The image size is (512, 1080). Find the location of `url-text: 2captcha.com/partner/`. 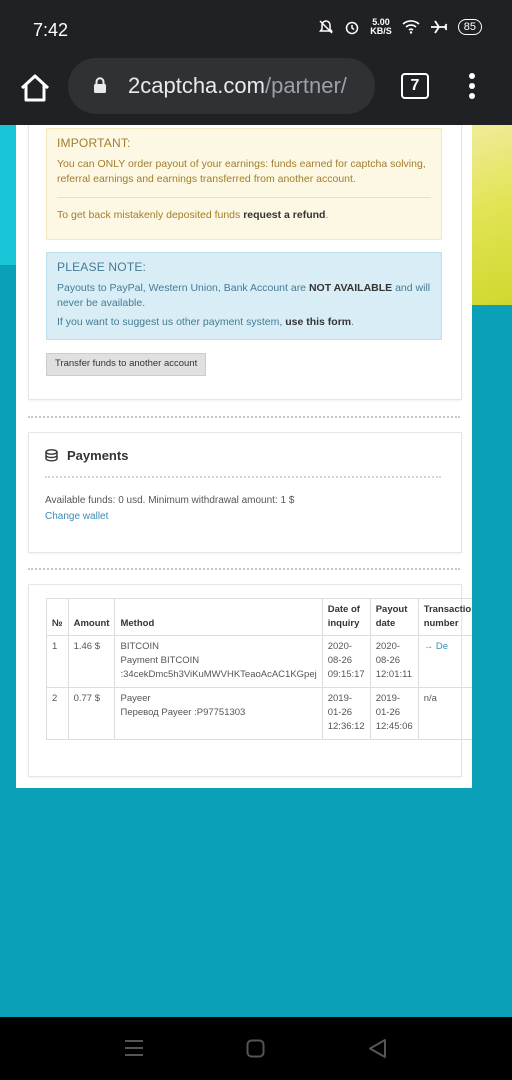

url-text: 2captcha.com/partner/ is located at coordinates (248, 86).